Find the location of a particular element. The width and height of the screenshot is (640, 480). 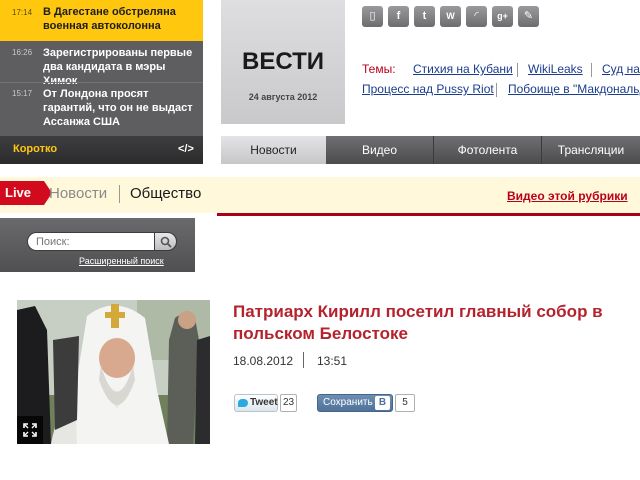

livejournal-icon: ✎ is located at coordinates (528, 16).